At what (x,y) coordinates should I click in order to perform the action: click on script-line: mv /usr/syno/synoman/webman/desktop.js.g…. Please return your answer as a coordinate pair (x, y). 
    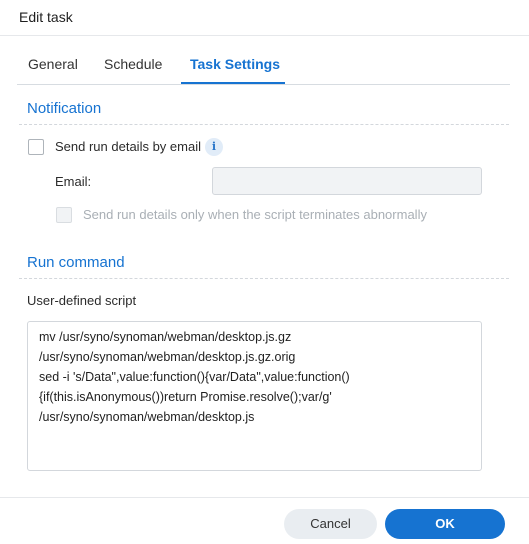
    Looking at the image, I should click on (165, 337).